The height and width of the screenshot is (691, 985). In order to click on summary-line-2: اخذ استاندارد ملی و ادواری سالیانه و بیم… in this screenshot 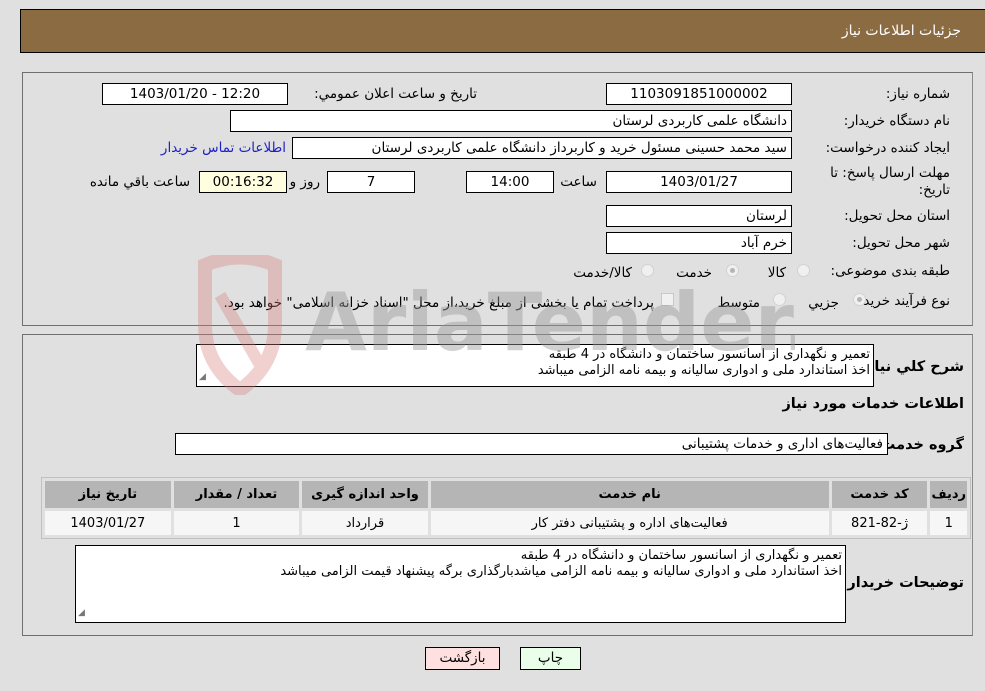, I will do `click(703, 370)`.